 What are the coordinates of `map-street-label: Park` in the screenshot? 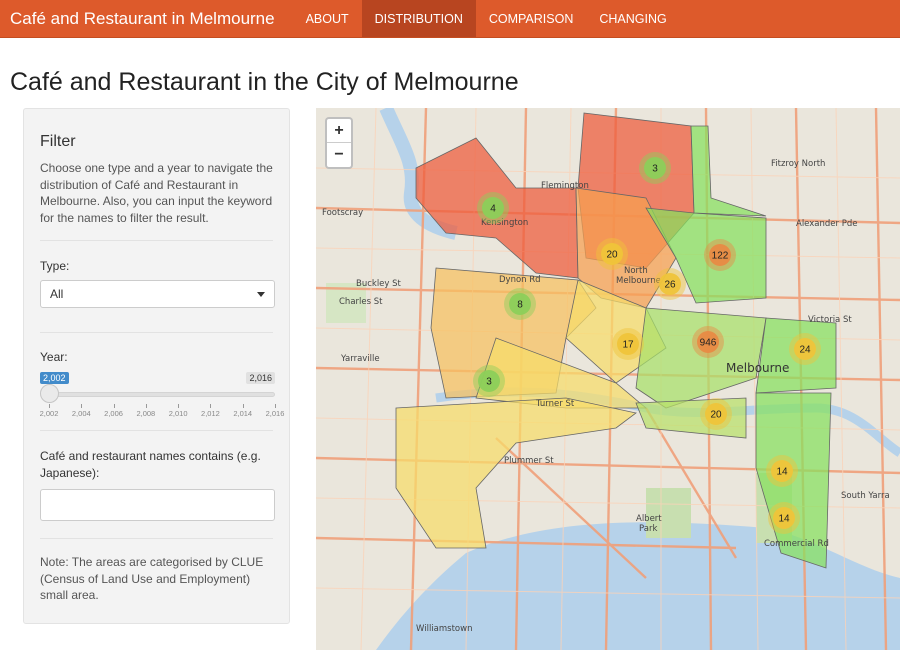 It's located at (648, 529).